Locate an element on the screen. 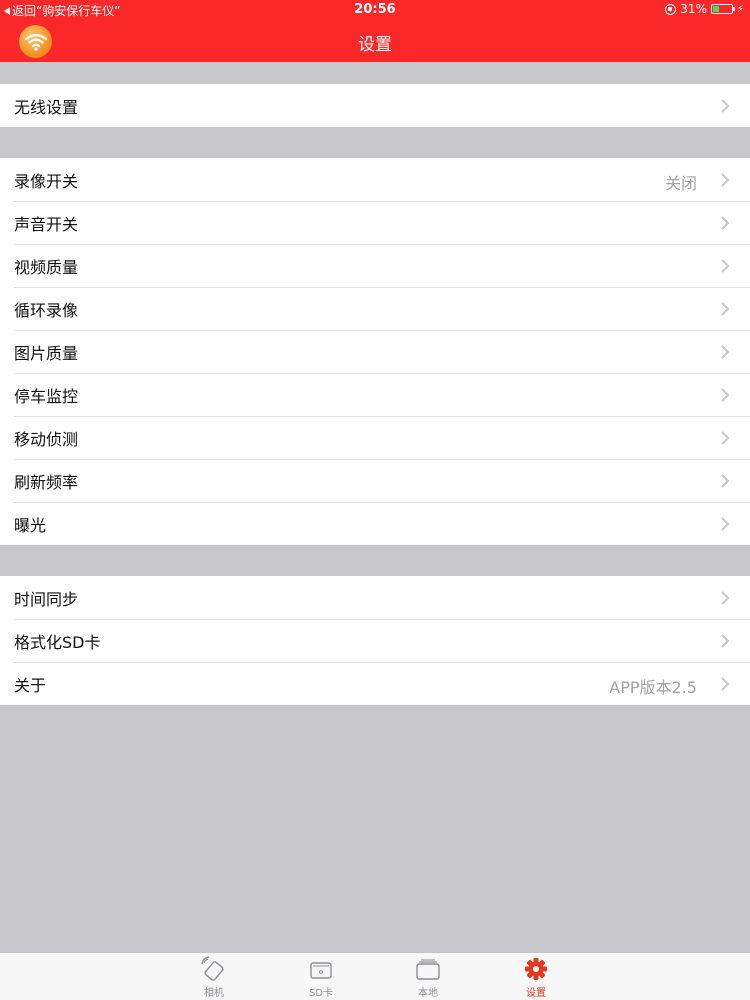 This screenshot has height=1000, width=750. status-time: 20:56 is located at coordinates (375, 9).